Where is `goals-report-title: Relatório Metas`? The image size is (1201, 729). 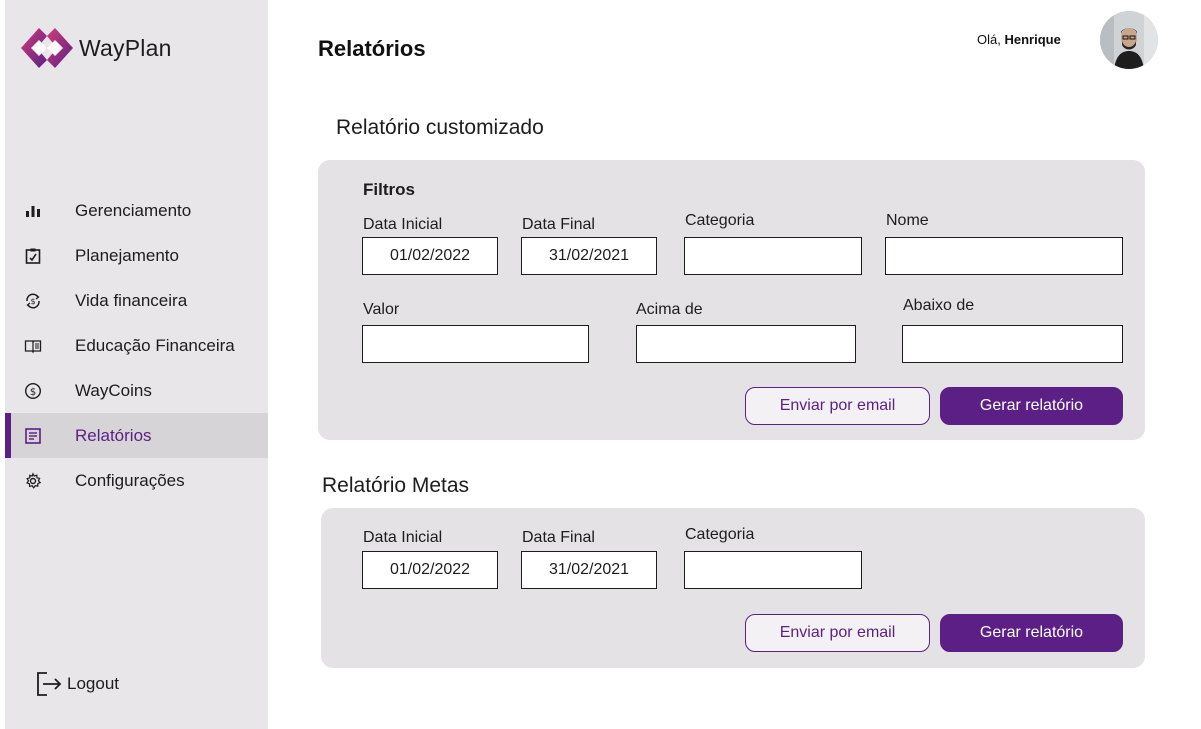
goals-report-title: Relatório Metas is located at coordinates (396, 485).